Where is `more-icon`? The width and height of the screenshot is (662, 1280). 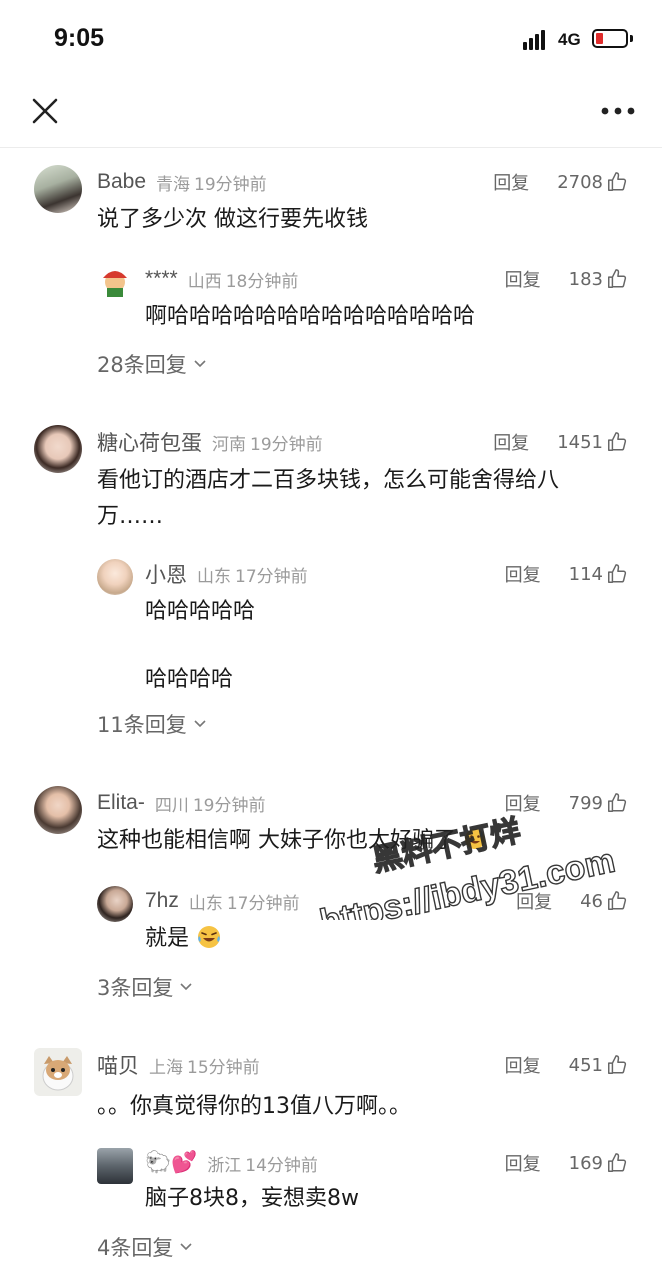 more-icon is located at coordinates (618, 111).